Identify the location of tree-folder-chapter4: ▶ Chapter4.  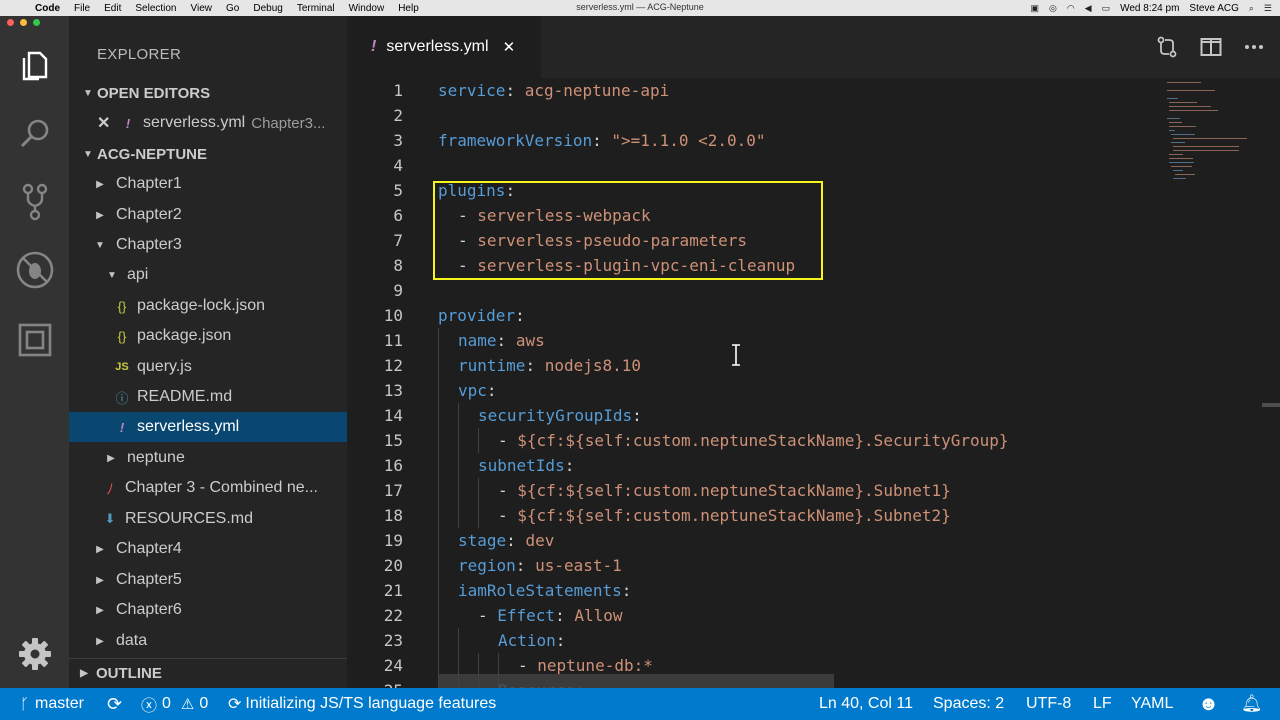
(208, 549).